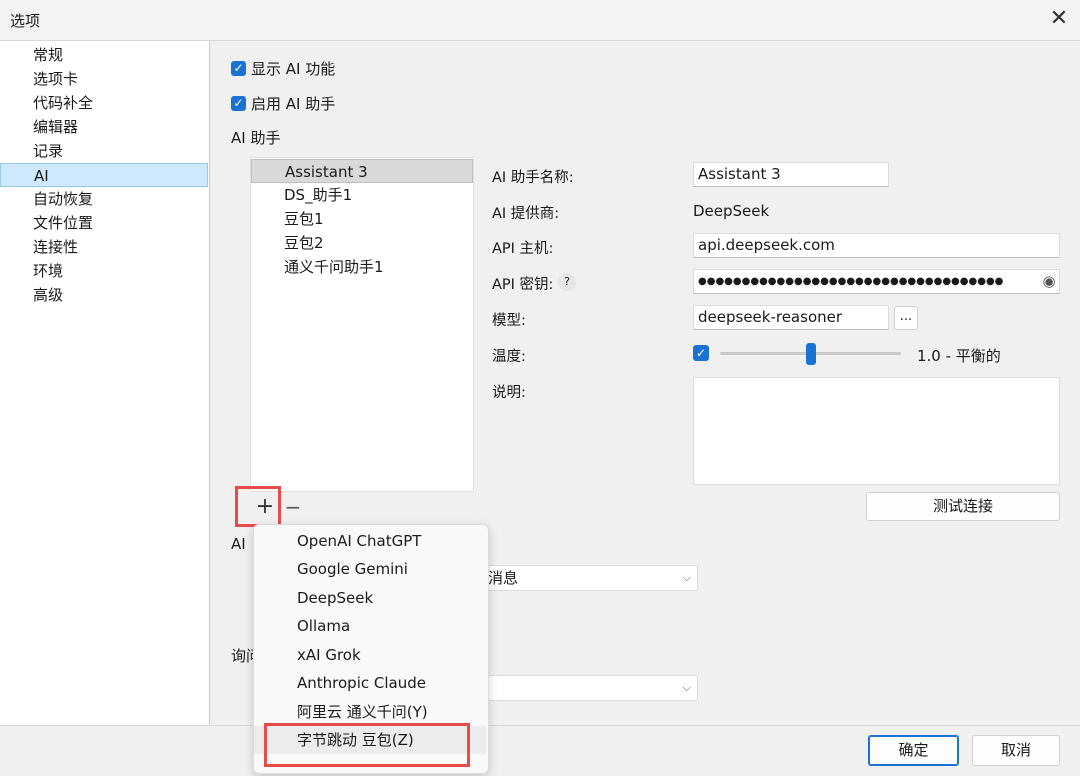 This screenshot has width=1080, height=776. Describe the element at coordinates (25, 21) in the screenshot. I see `window-title: 选项` at that location.